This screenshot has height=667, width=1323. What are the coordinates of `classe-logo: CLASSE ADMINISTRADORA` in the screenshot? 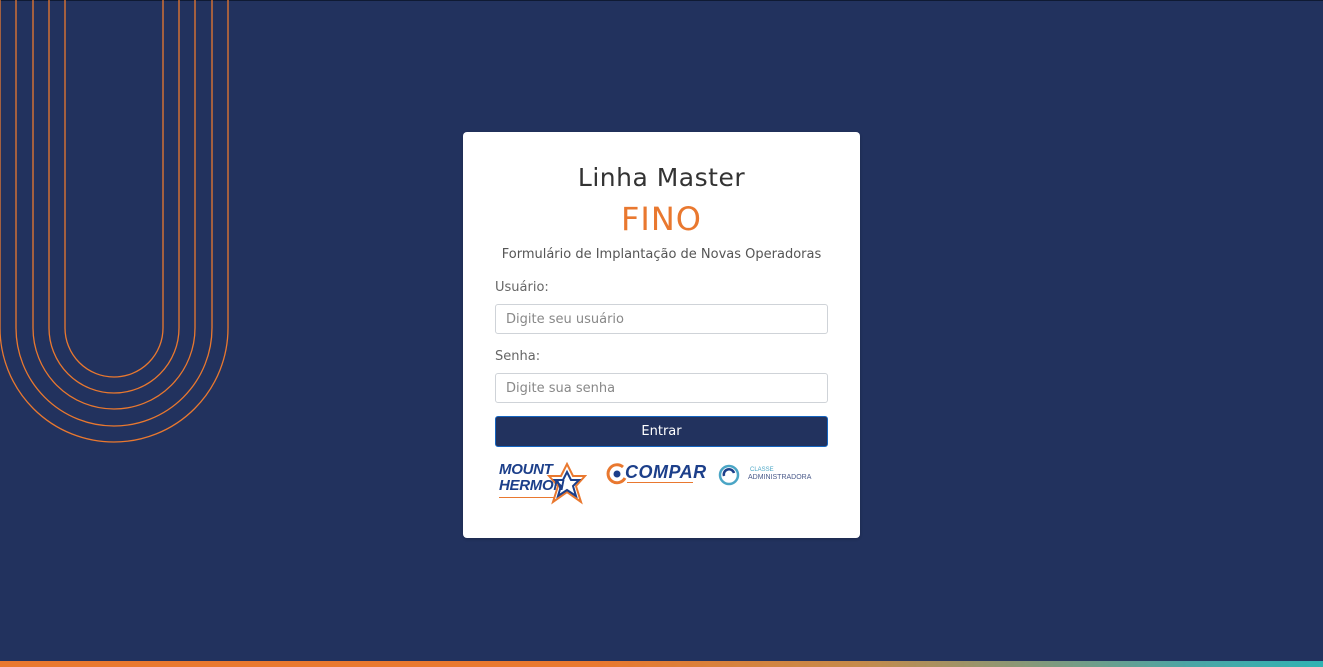 It's located at (765, 475).